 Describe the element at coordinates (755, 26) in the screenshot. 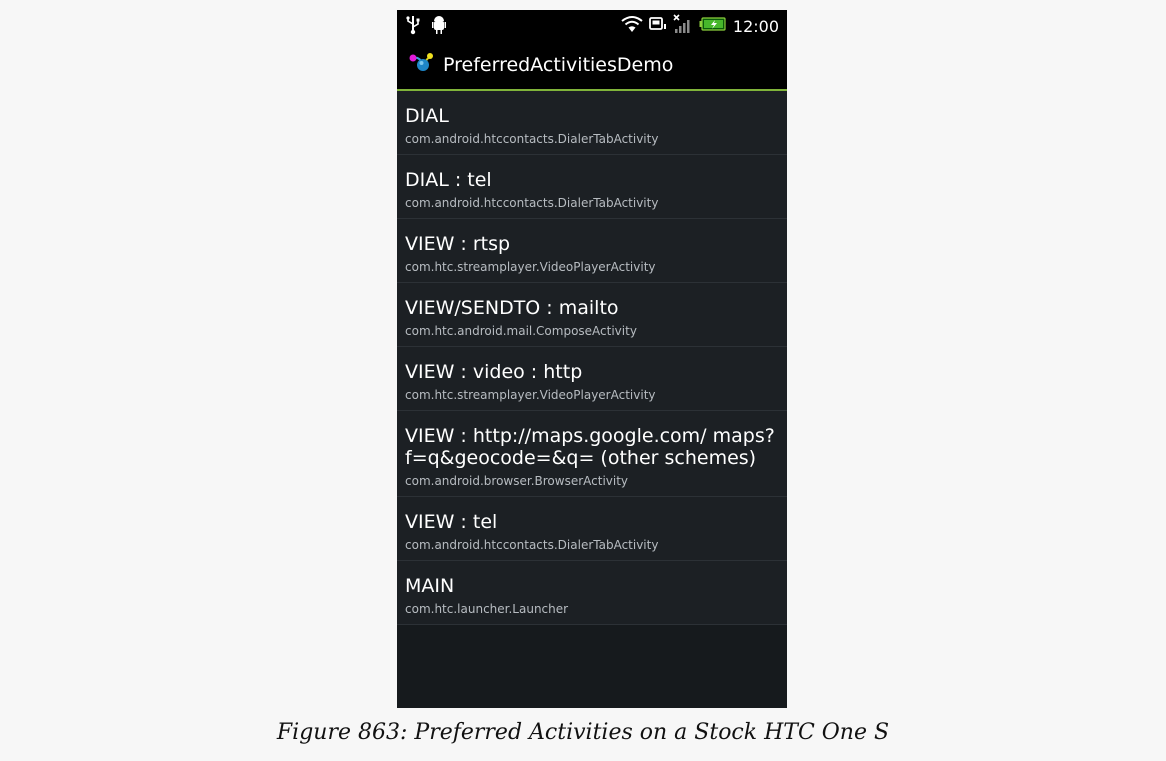

I see `status-time: 12:00` at that location.